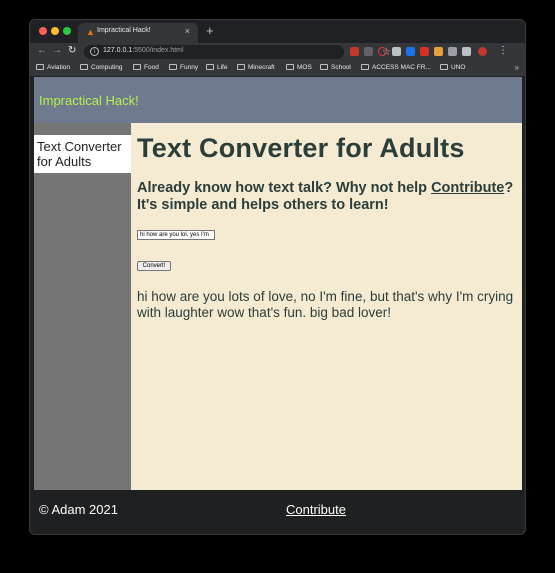 The height and width of the screenshot is (573, 555). What do you see at coordinates (482, 51) in the screenshot?
I see `avatar` at bounding box center [482, 51].